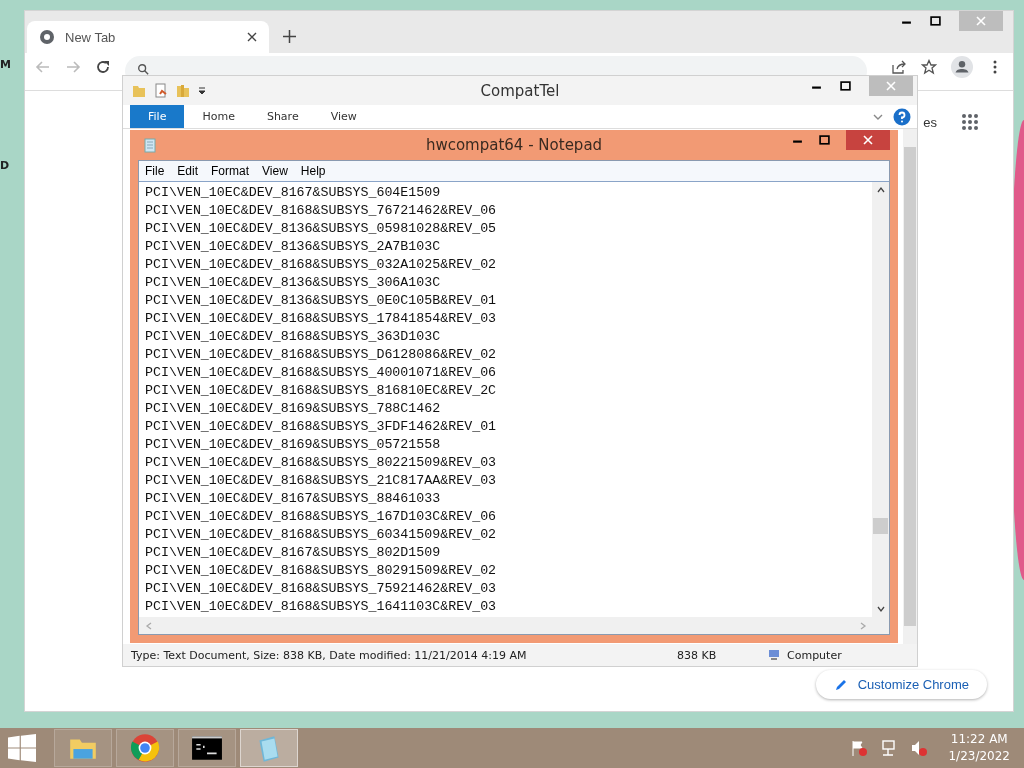 This screenshot has height=768, width=1024. Describe the element at coordinates (150, 145) in the screenshot. I see `notepad-icon` at that location.